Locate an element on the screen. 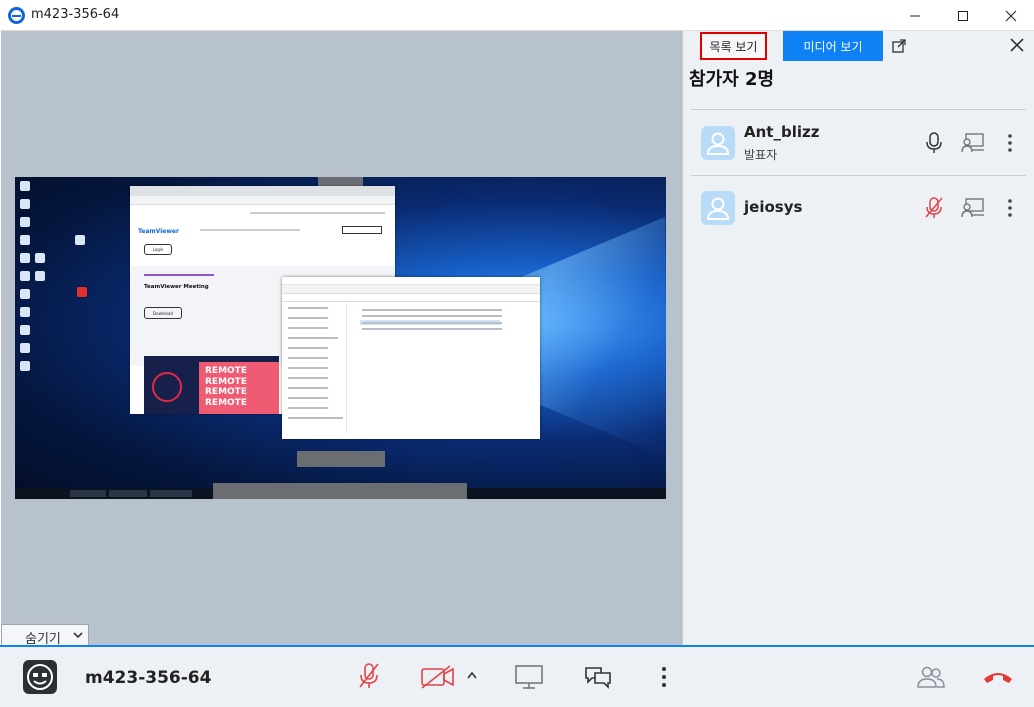 This screenshot has width=1034, height=707. participant-row: jeiosys is located at coordinates (858, 209).